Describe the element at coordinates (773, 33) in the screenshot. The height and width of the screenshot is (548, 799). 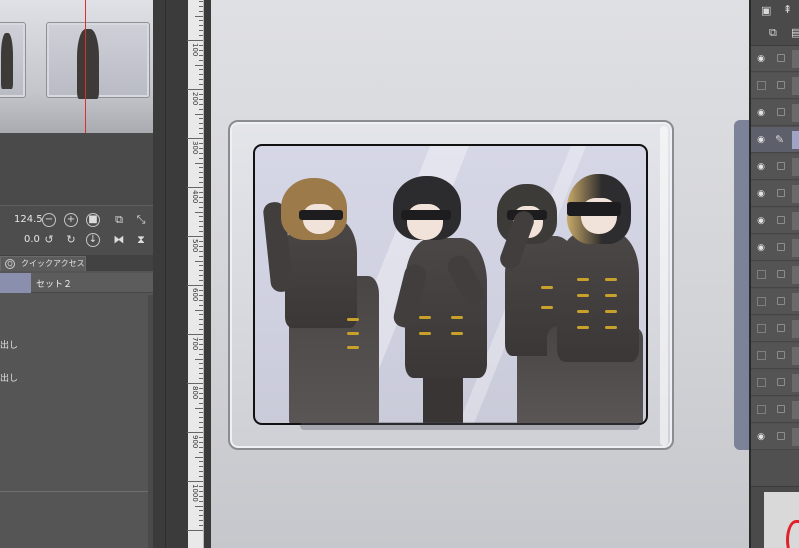
I see `new-layer-icon: ⧉` at that location.